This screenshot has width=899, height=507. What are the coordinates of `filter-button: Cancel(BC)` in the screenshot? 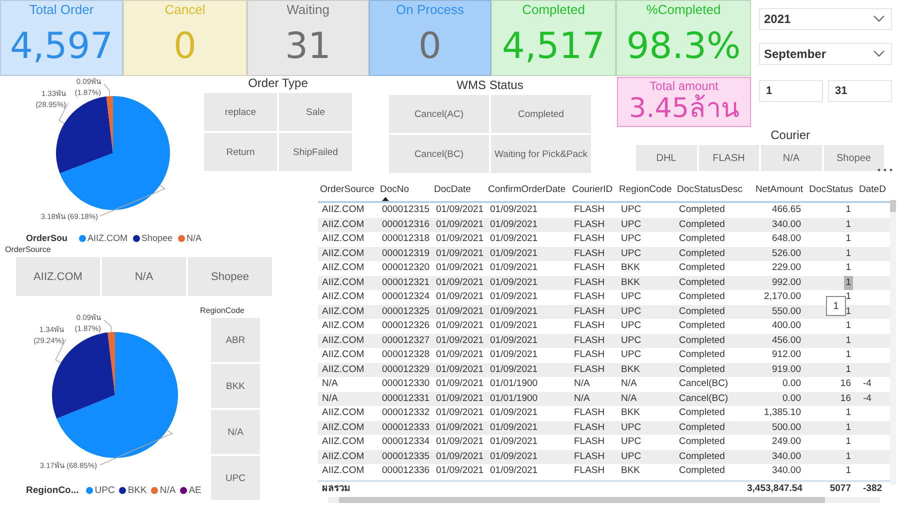 It's located at (439, 154).